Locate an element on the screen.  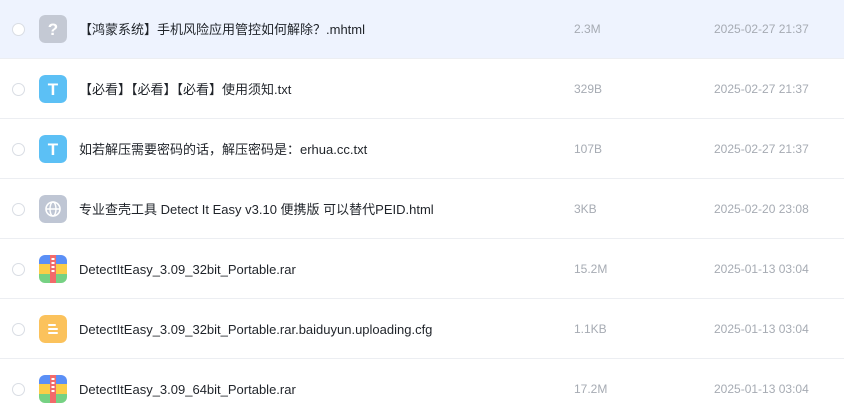
unknown-file-icon: ? is located at coordinates (53, 29).